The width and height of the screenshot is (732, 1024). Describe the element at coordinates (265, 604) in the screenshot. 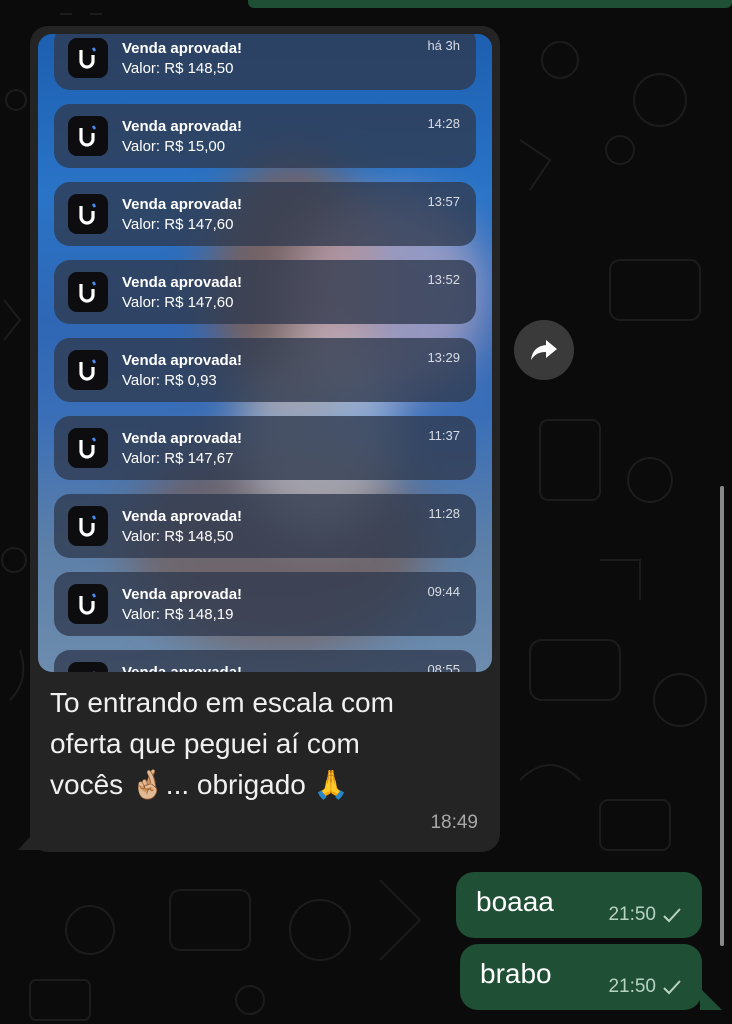

I see `notification: Venda aprovada! Valor: R$ 148,19 09:44` at that location.